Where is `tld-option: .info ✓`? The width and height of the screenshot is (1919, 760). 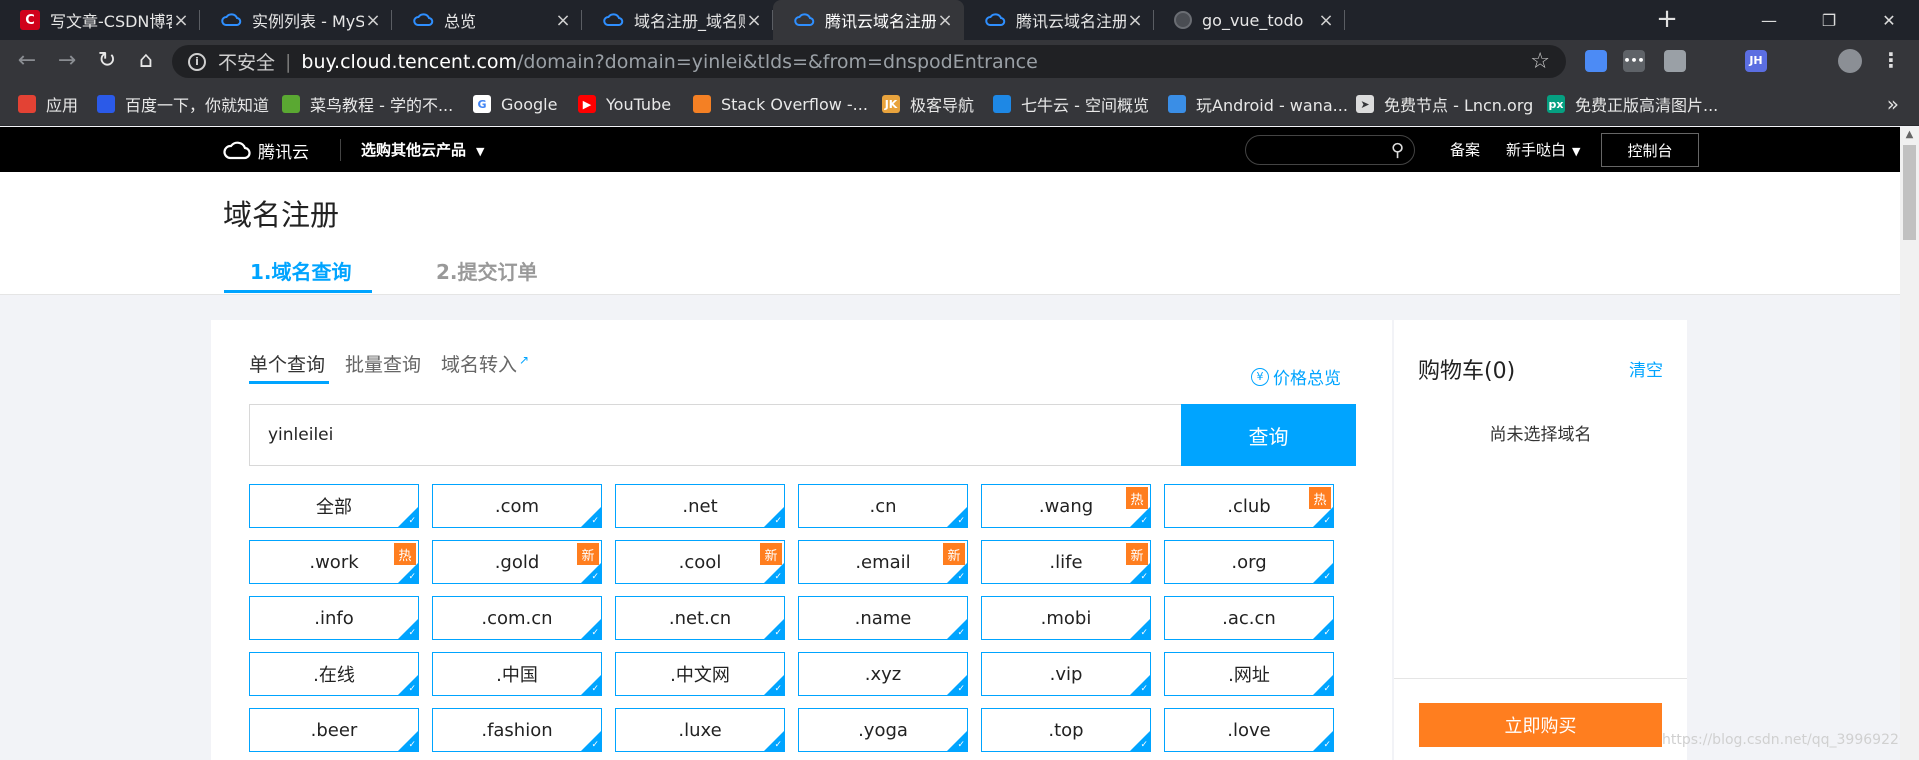 tld-option: .info ✓ is located at coordinates (334, 618).